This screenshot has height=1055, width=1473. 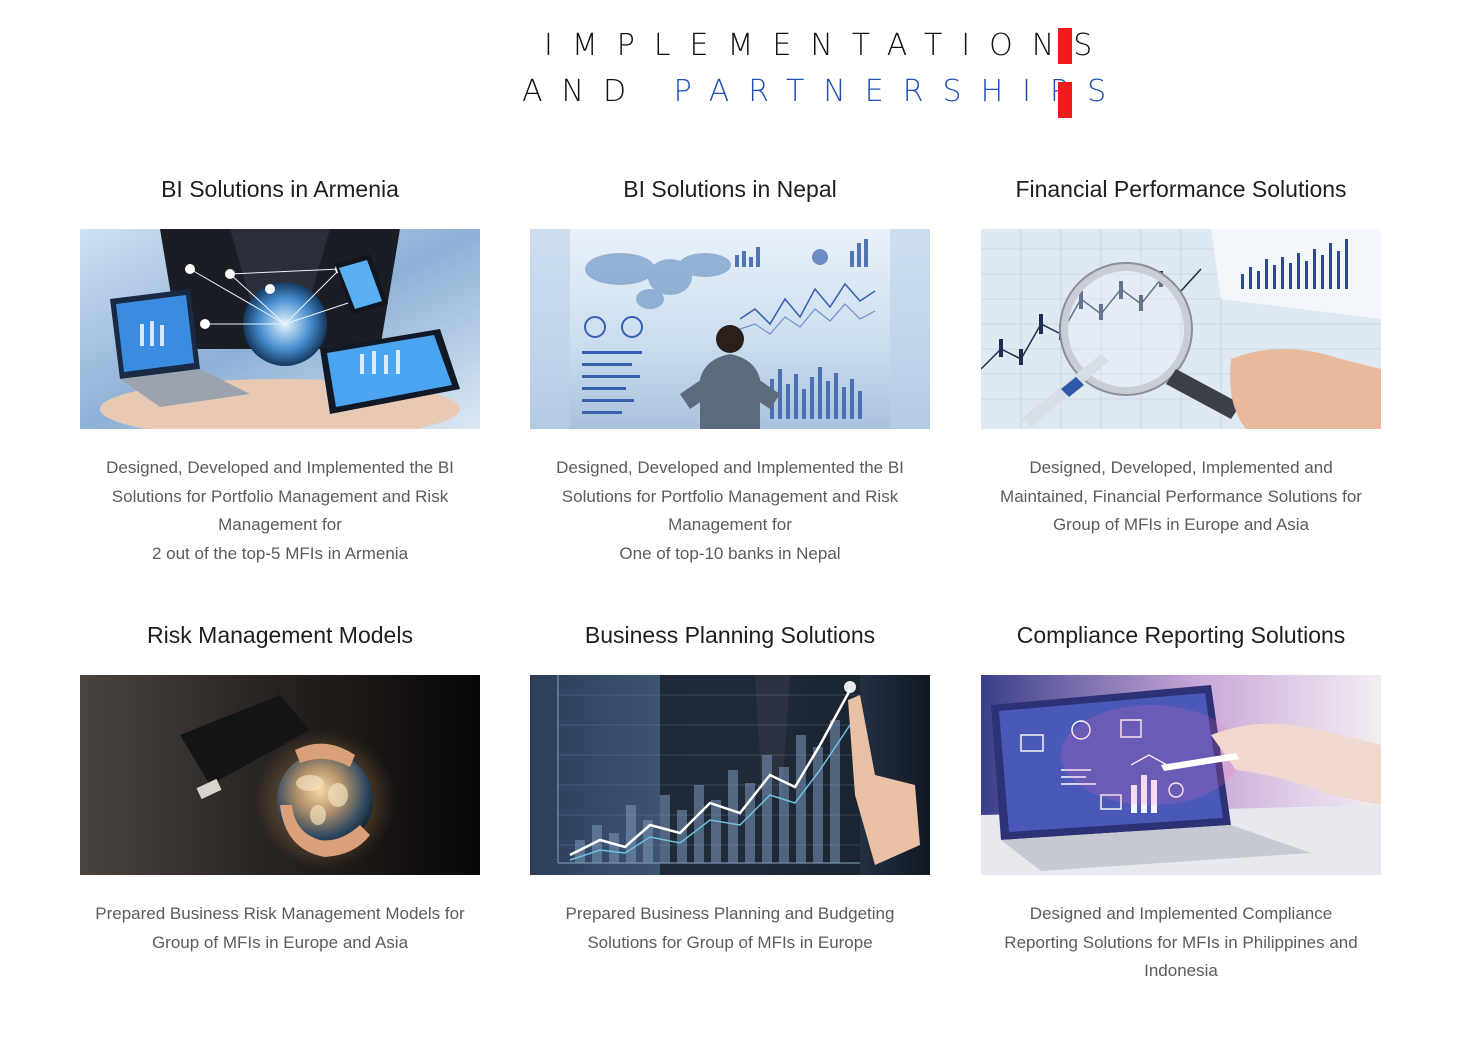 I want to click on magnifier-stock-chart-image, so click(x=1181, y=329).